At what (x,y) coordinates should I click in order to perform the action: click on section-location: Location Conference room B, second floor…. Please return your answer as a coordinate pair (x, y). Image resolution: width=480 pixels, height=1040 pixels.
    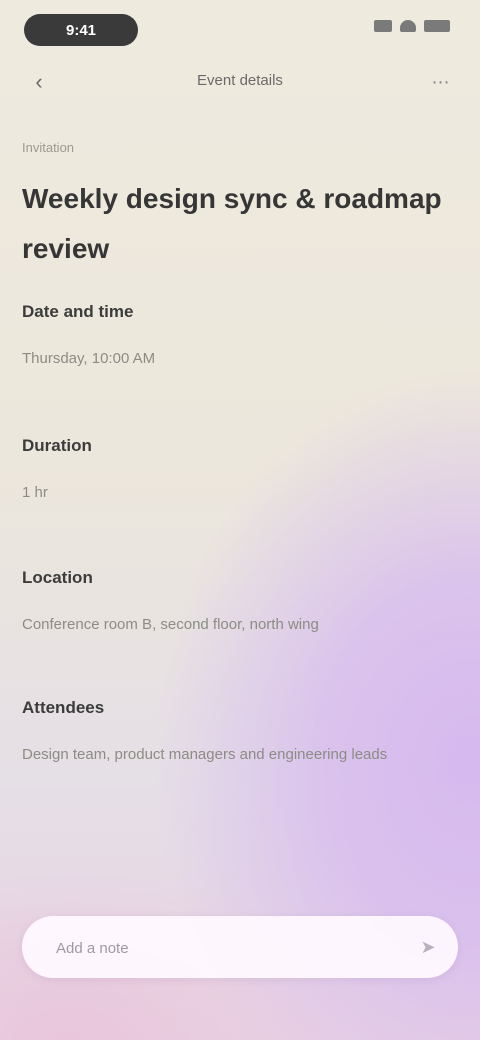
    Looking at the image, I should click on (232, 604).